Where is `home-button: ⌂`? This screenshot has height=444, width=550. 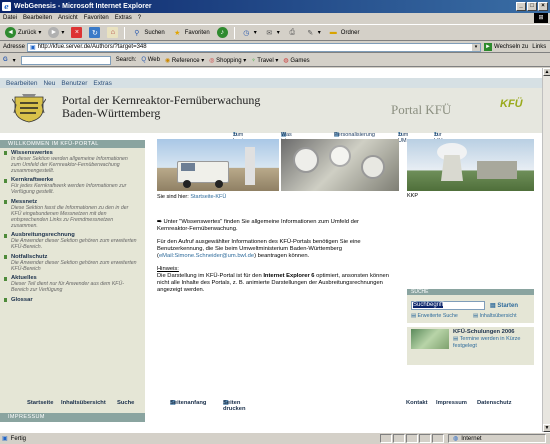
home-button: ⌂ is located at coordinates (112, 33).